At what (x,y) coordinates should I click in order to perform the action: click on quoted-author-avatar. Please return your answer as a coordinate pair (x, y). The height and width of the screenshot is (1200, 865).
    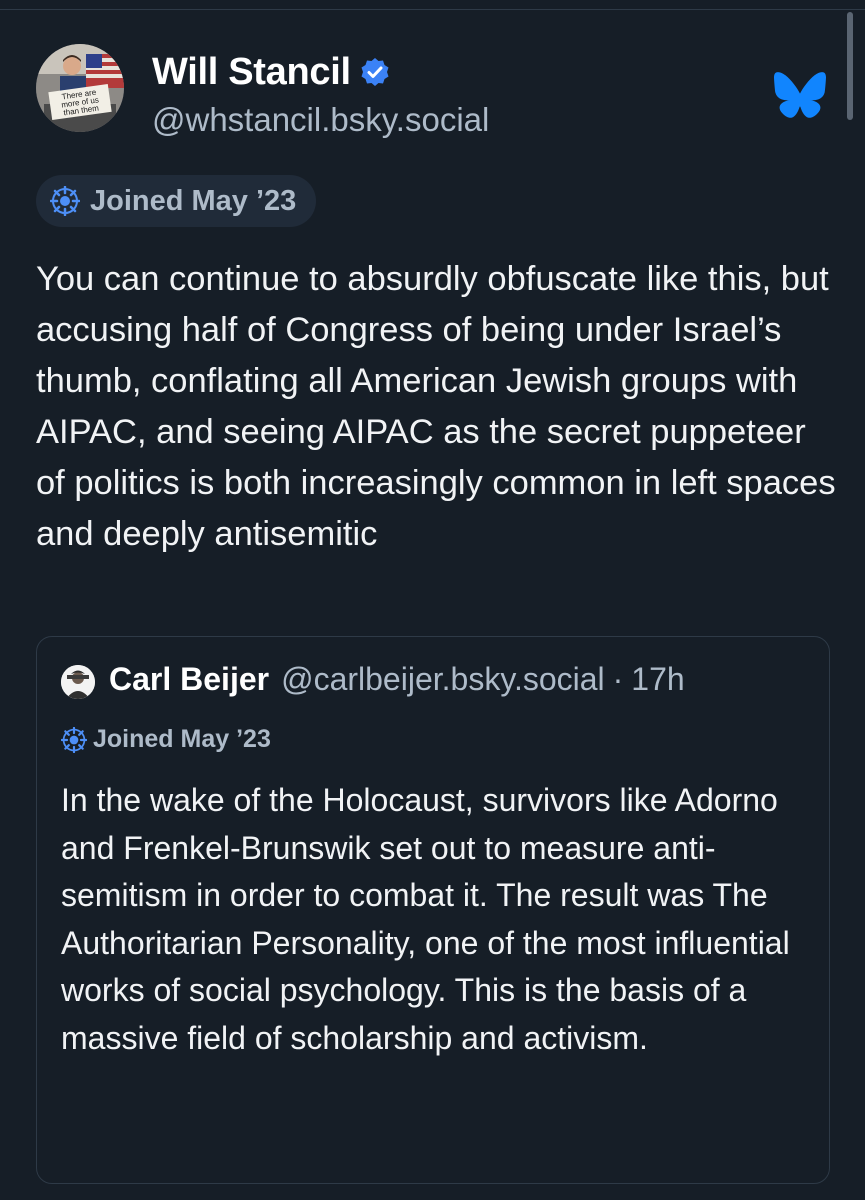
    Looking at the image, I should click on (78, 682).